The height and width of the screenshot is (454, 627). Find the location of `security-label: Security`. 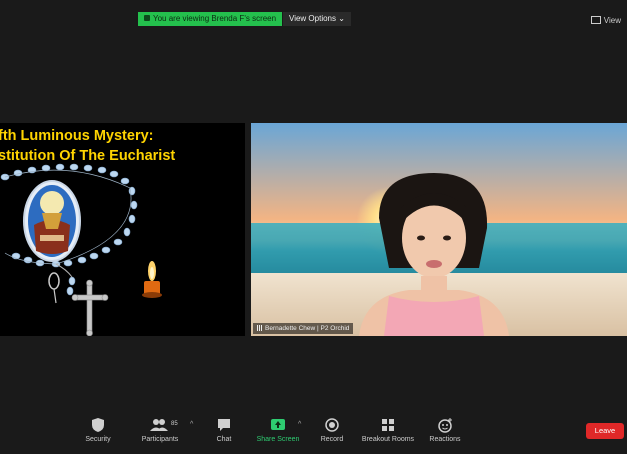

security-label: Security is located at coordinates (98, 439).